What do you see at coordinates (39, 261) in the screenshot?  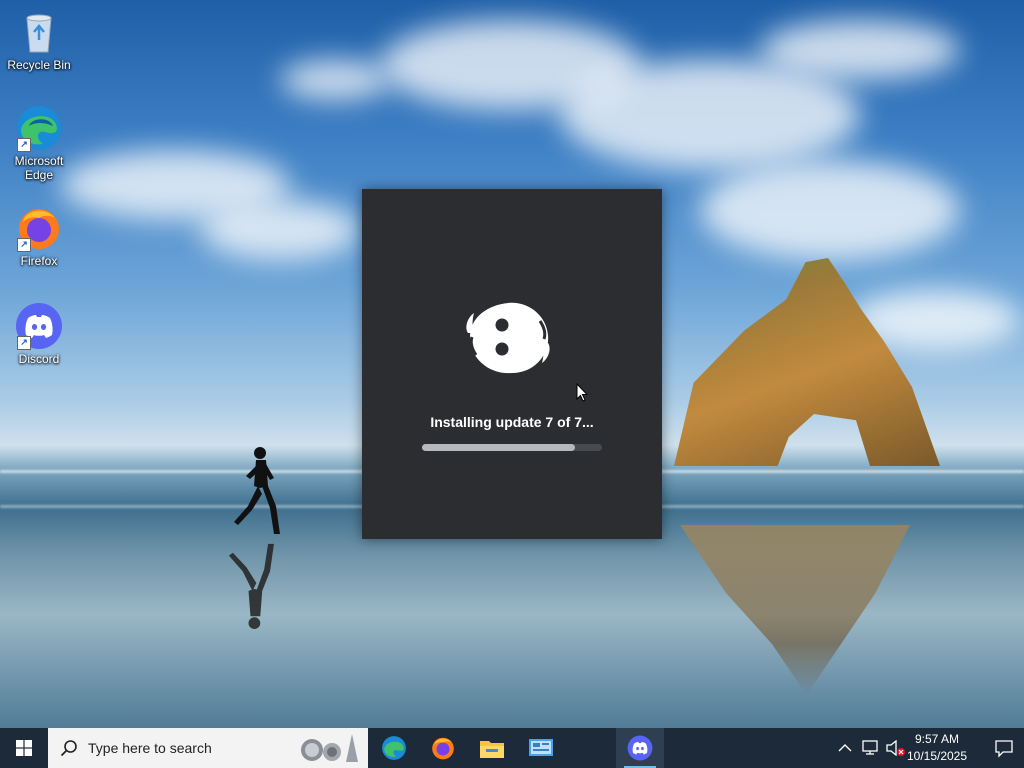 I see `desktop-icon-label: Firefox` at bounding box center [39, 261].